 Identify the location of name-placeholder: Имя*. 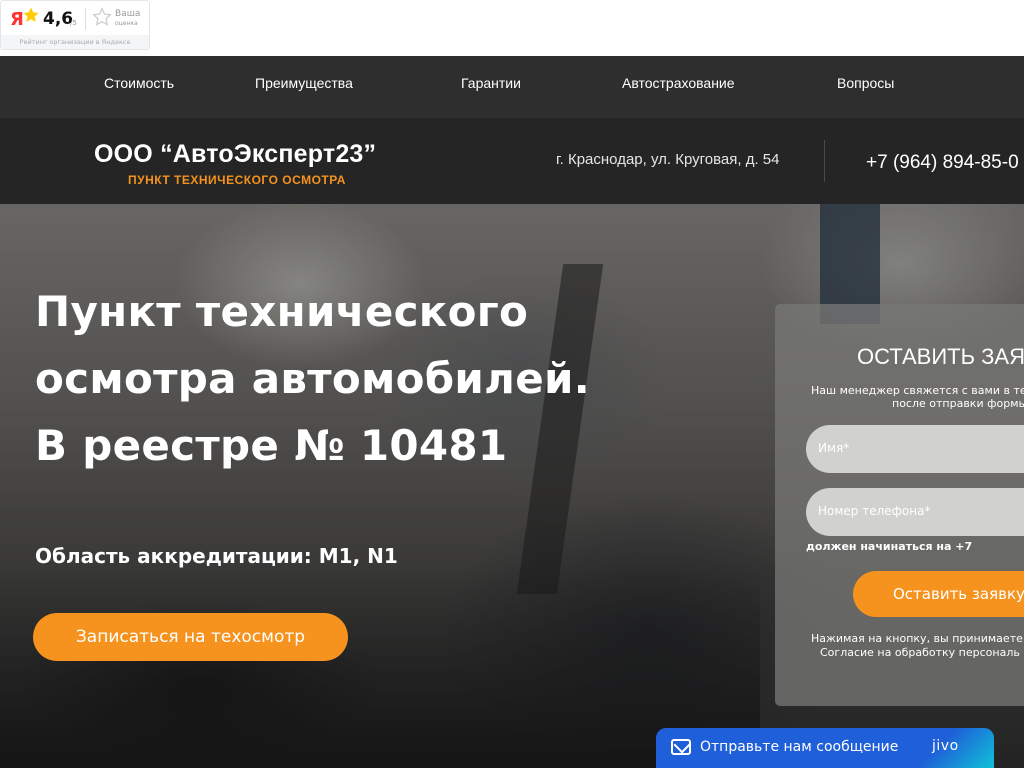
(834, 448).